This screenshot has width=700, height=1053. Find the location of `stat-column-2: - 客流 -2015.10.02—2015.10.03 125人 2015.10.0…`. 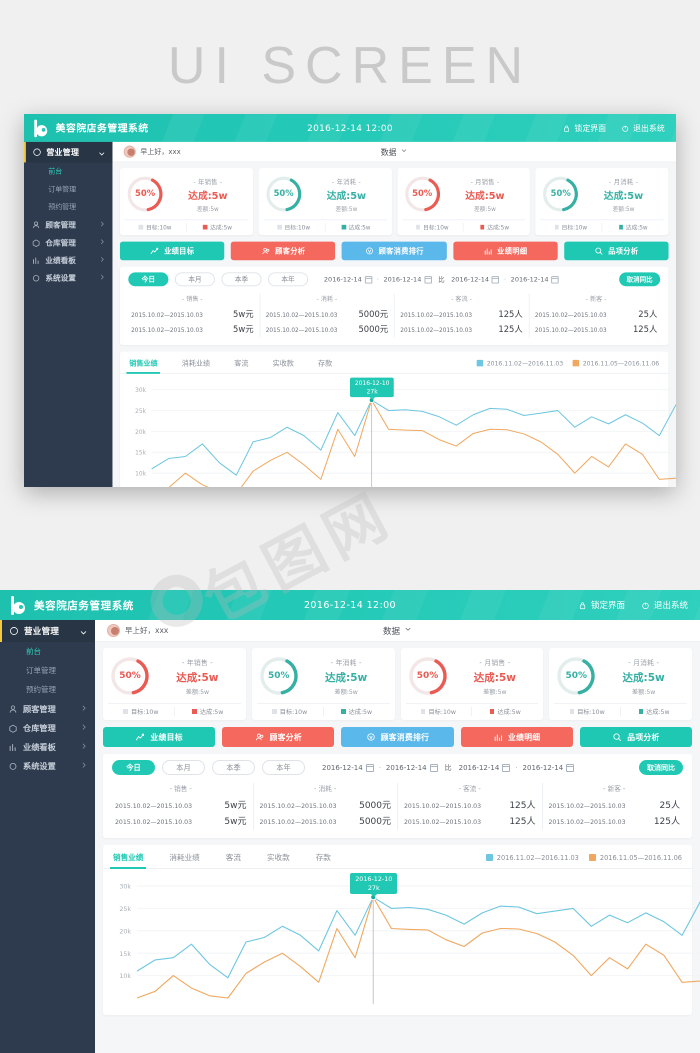

stat-column-2: - 客流 -2015.10.02—2015.10.03 125人 2015.10.0… is located at coordinates (461, 315).